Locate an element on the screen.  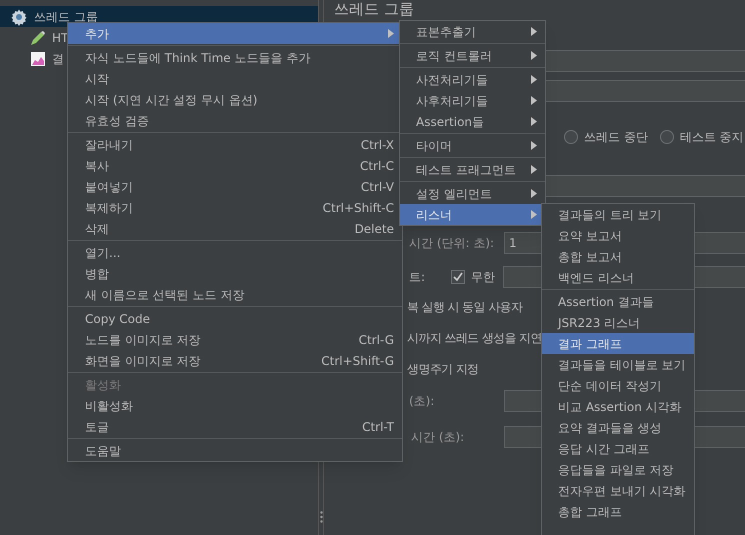
field-label: 시간 (단위: 초): is located at coordinates (452, 243).